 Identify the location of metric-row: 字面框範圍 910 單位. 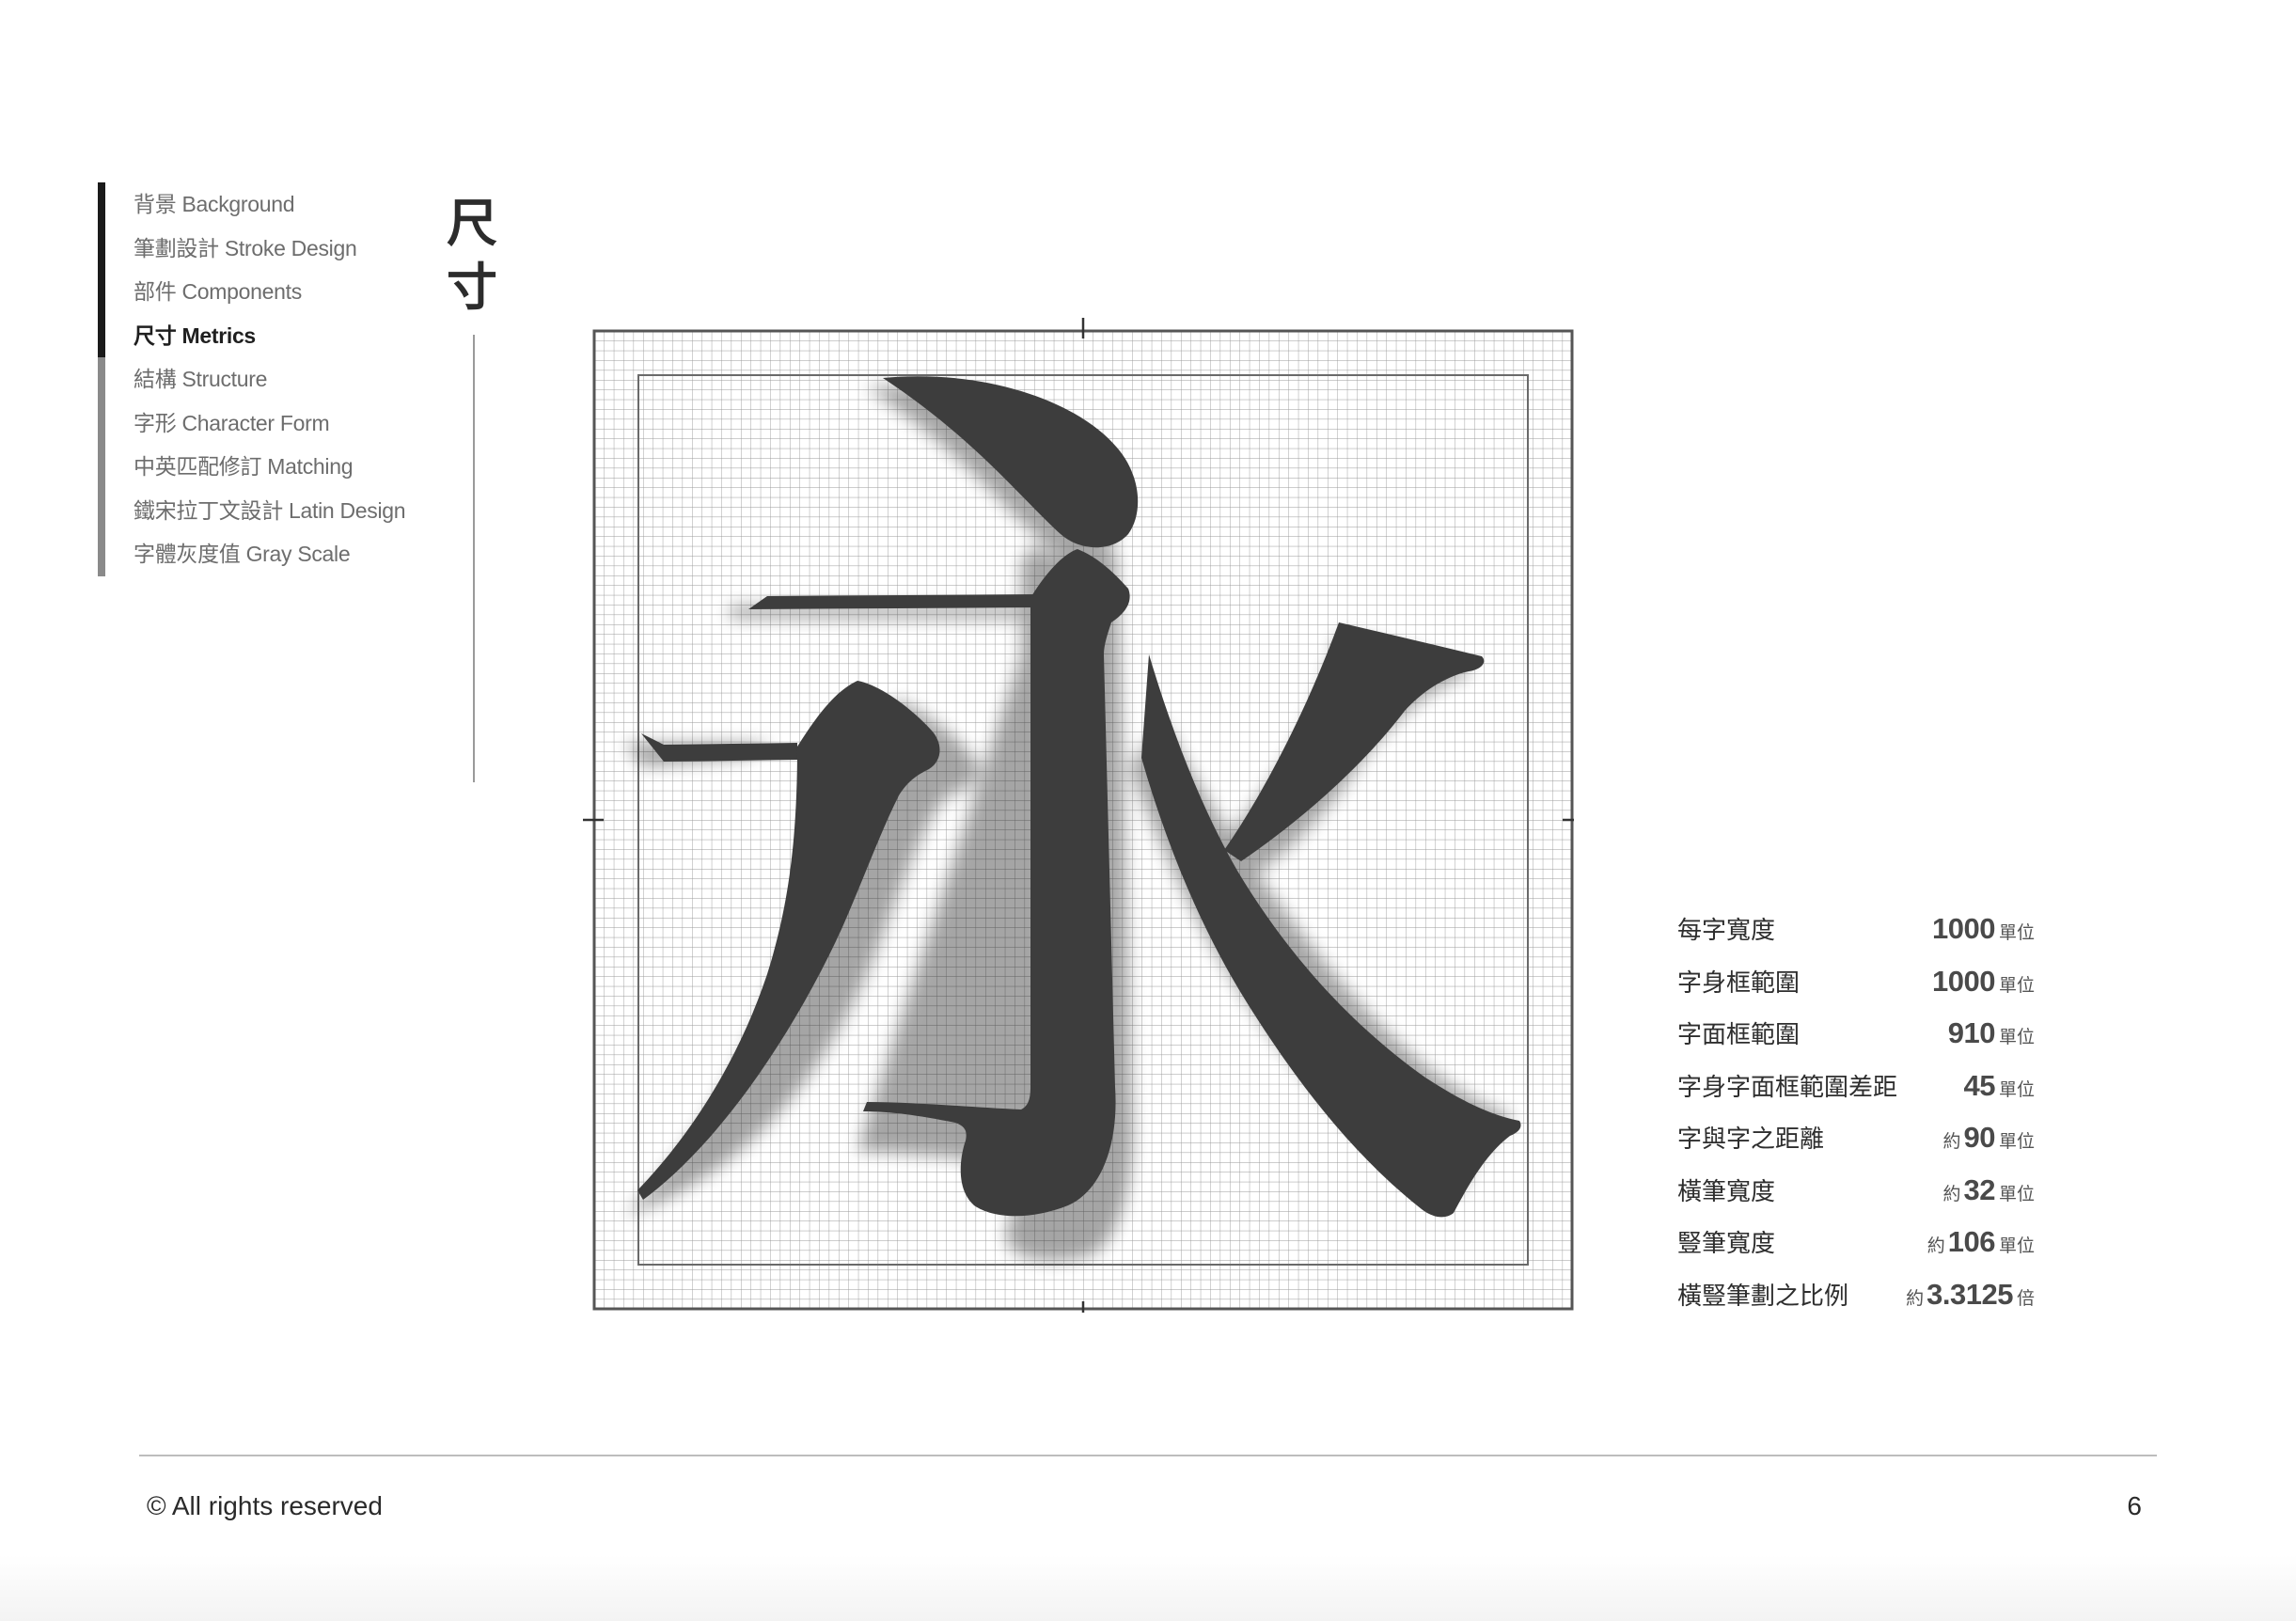
(1856, 1033).